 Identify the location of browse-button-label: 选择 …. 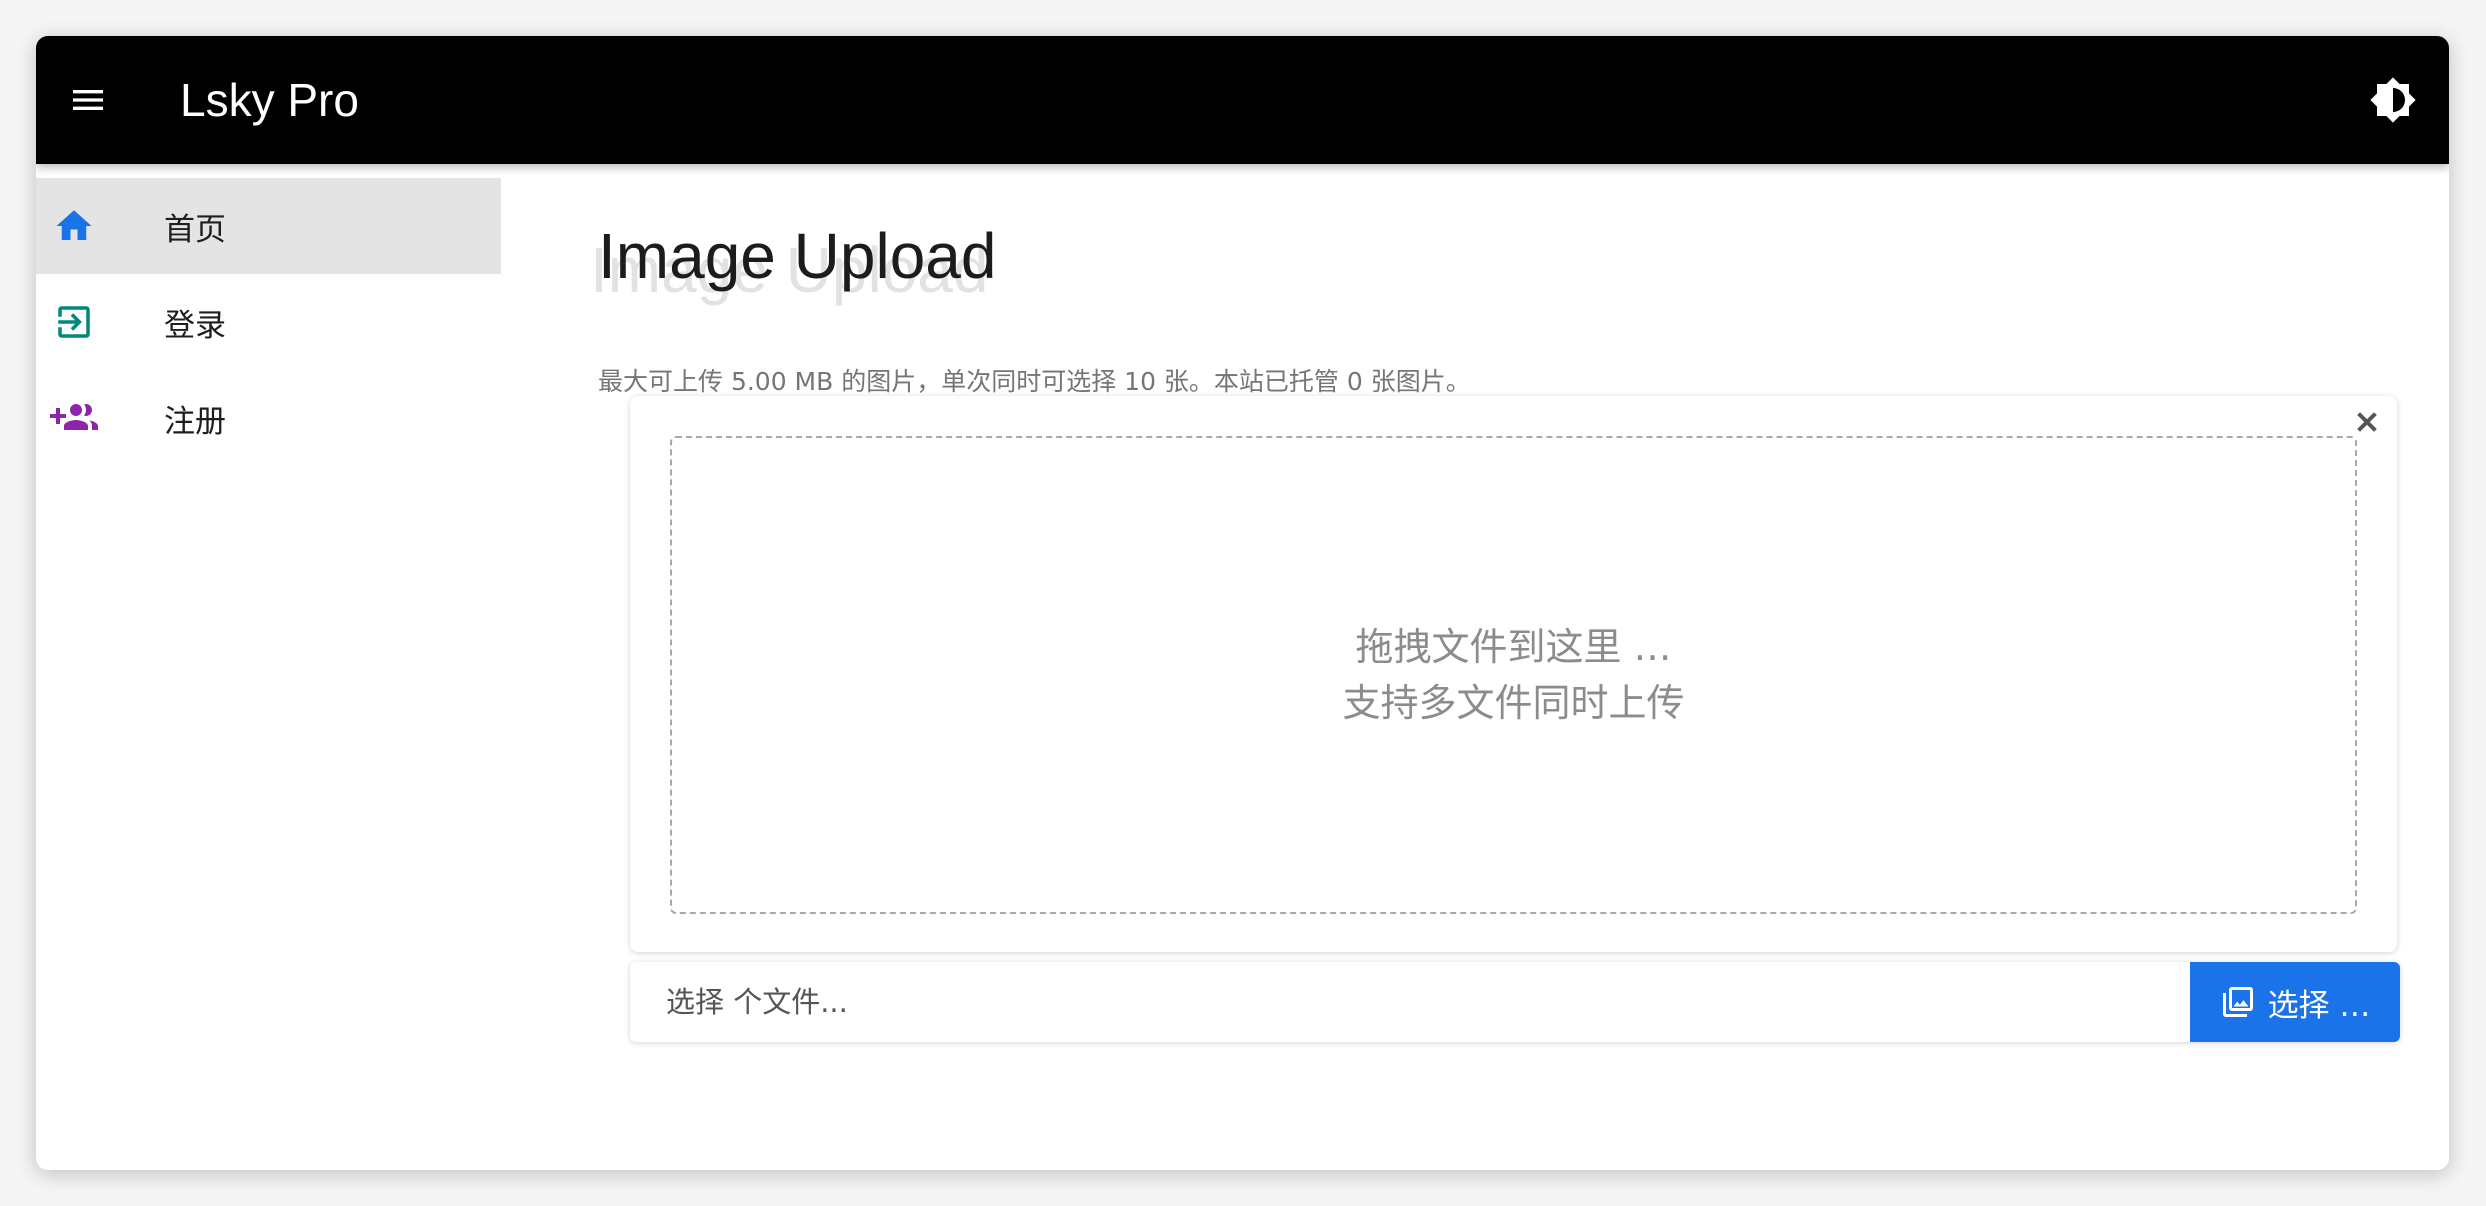
(2319, 1005).